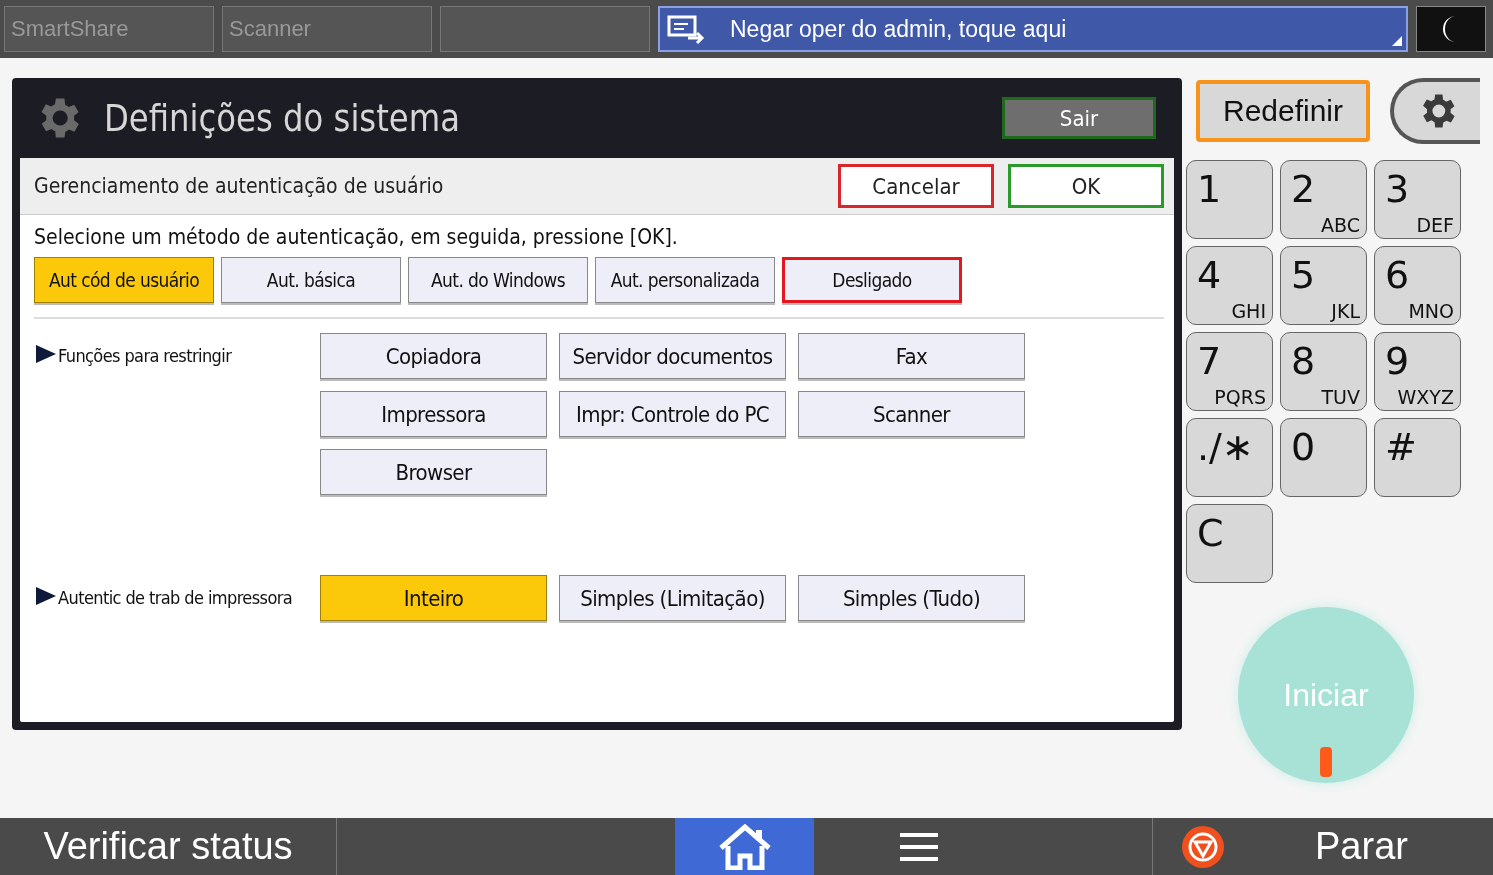  Describe the element at coordinates (1417, 199) in the screenshot. I see `keypad-key: 3 DEF` at that location.